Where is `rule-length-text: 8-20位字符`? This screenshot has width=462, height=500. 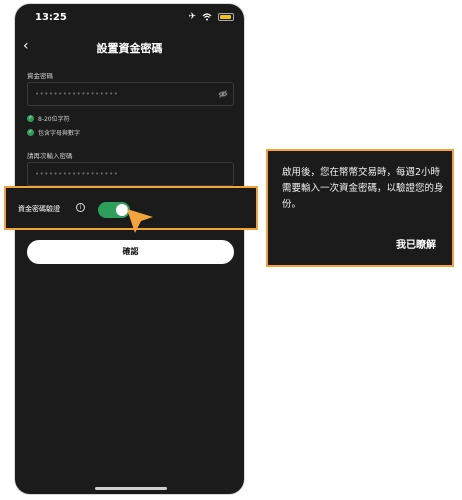
rule-length-text: 8-20位字符 is located at coordinates (54, 119).